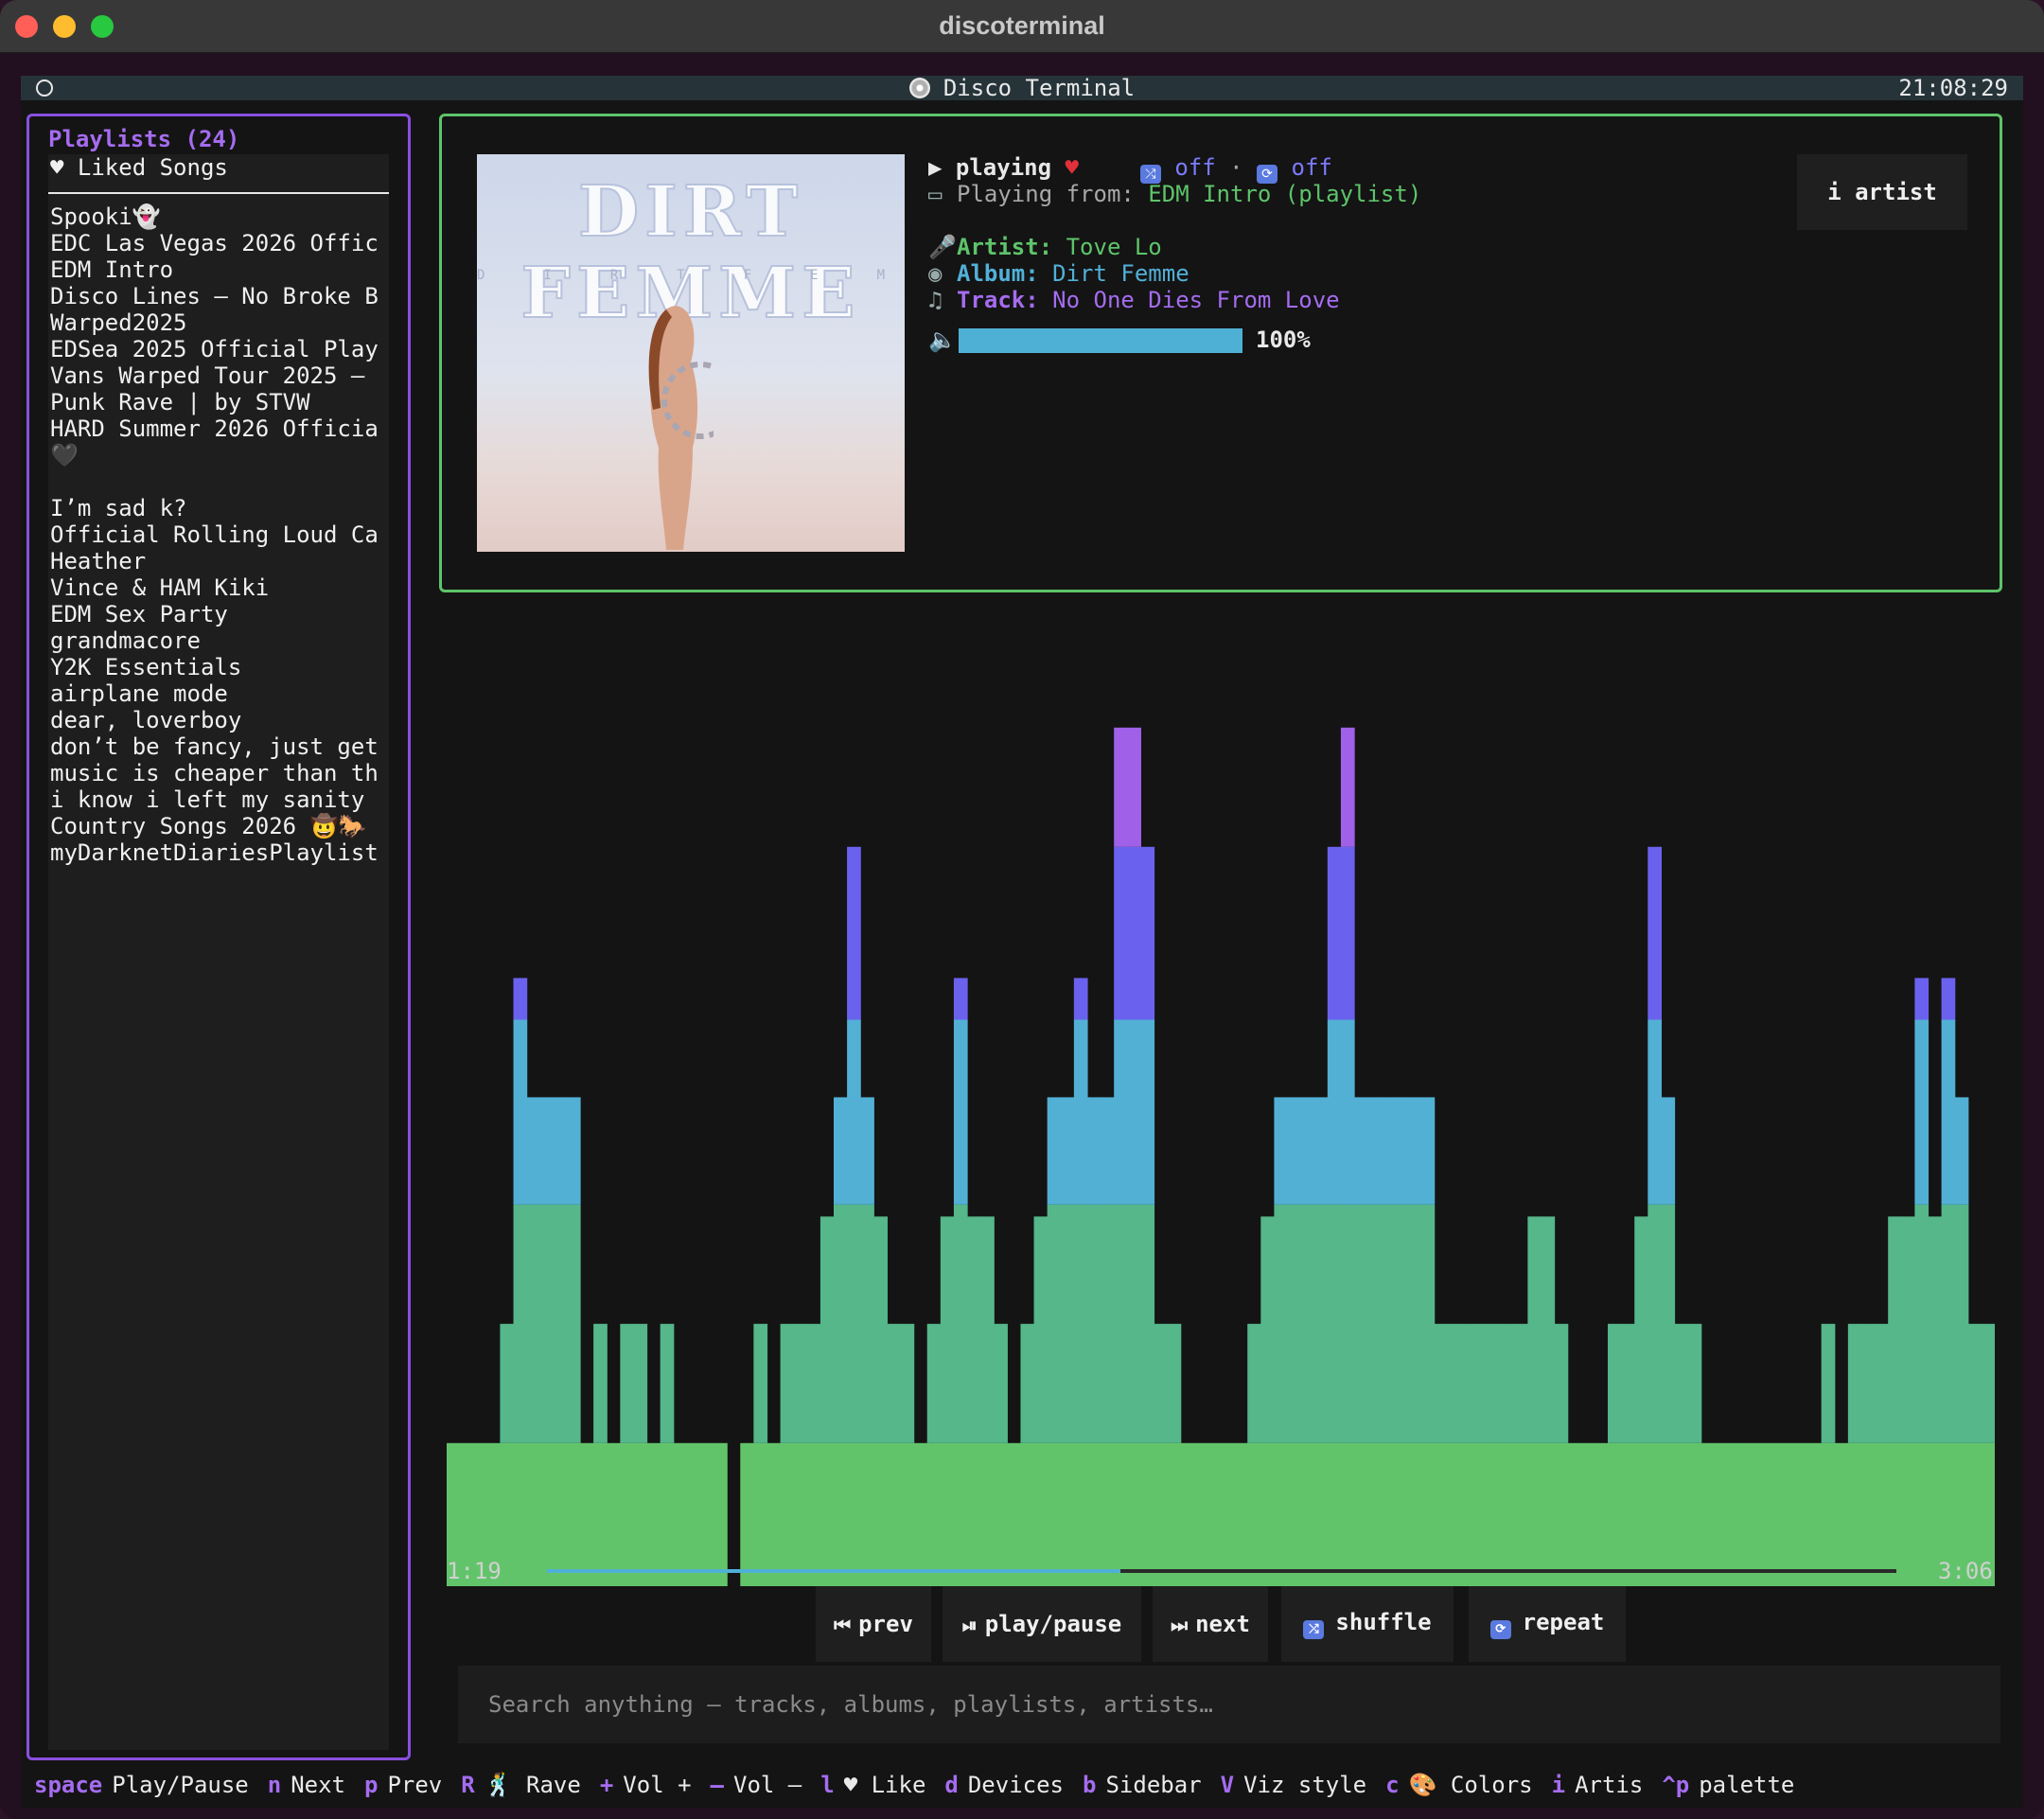 This screenshot has width=2044, height=1819. I want to click on playlist-item: Disco Lines – No Broke B, so click(218, 296).